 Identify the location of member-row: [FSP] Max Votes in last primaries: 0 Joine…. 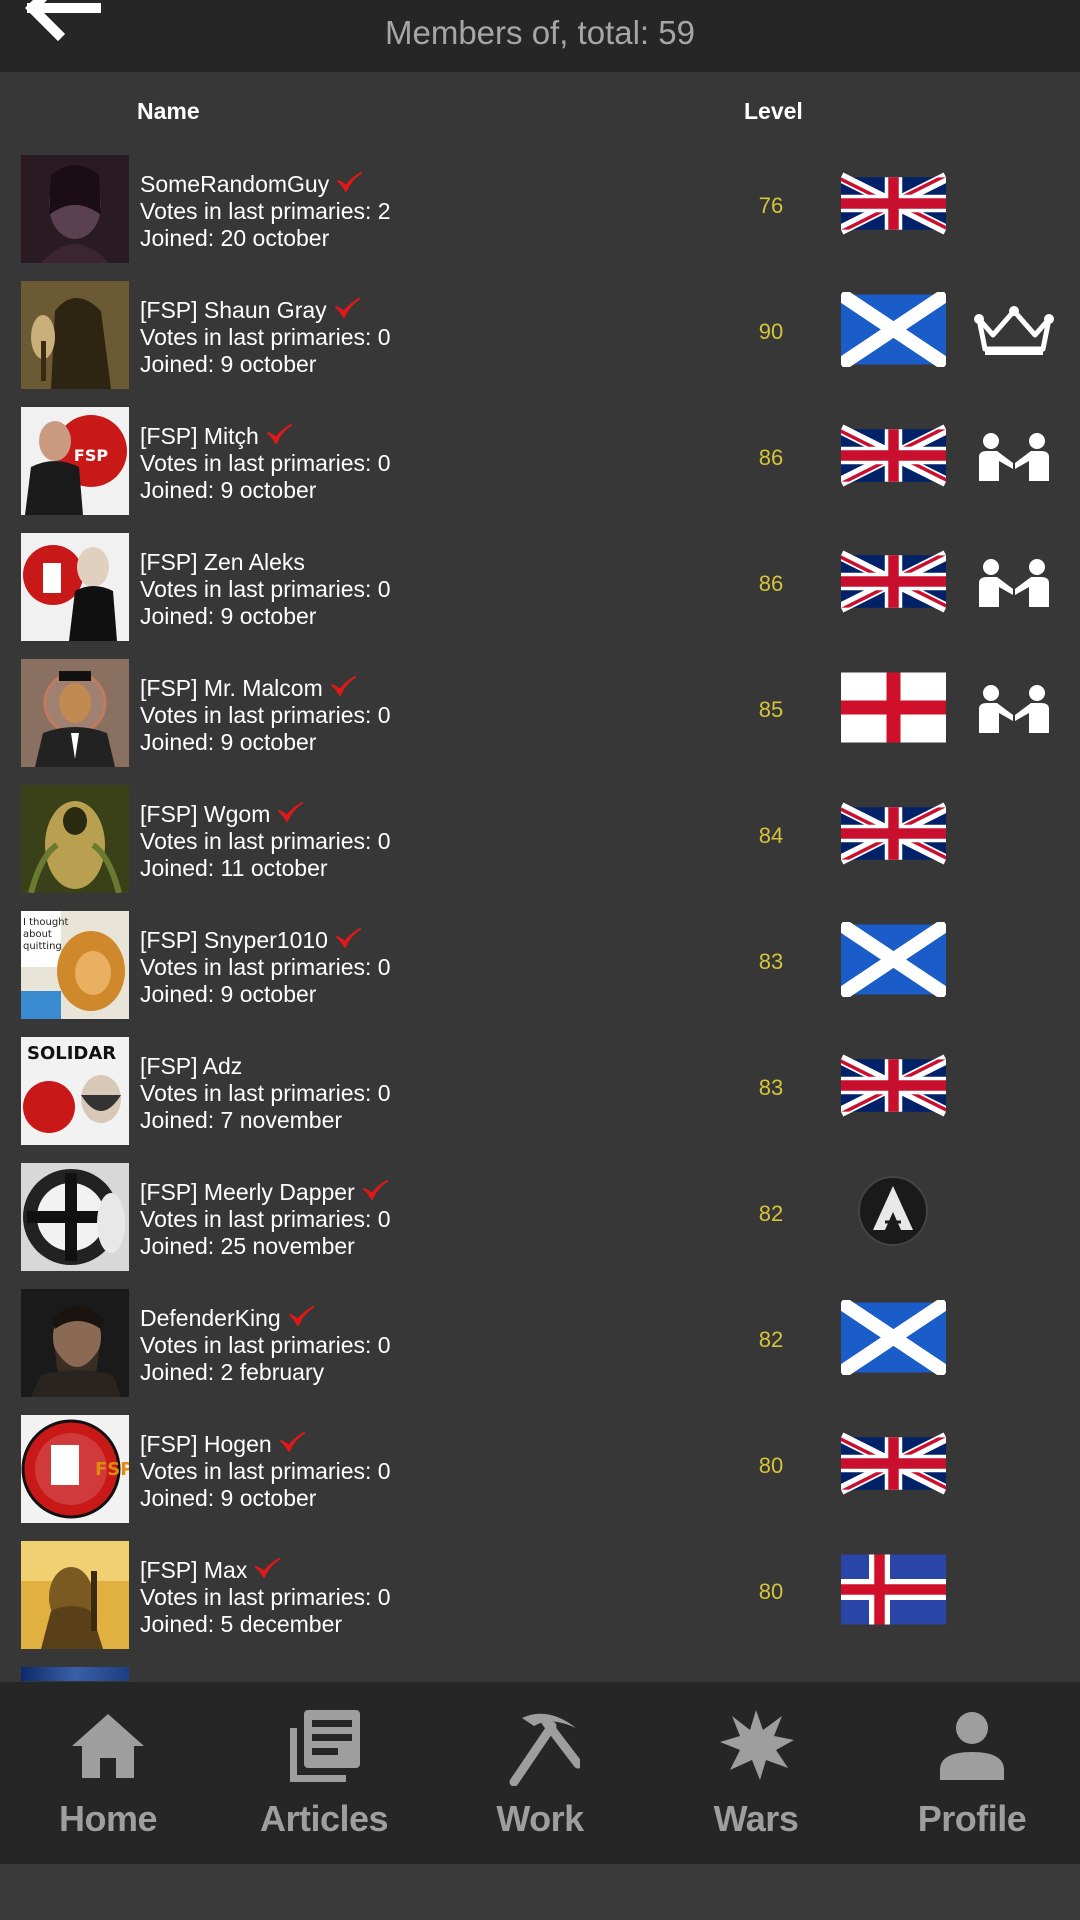
(540, 1602).